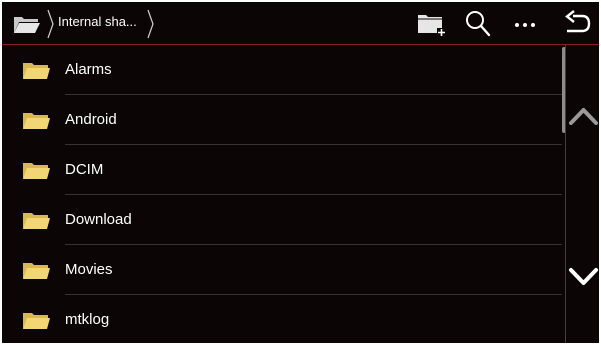  I want to click on more-icon, so click(525, 23).